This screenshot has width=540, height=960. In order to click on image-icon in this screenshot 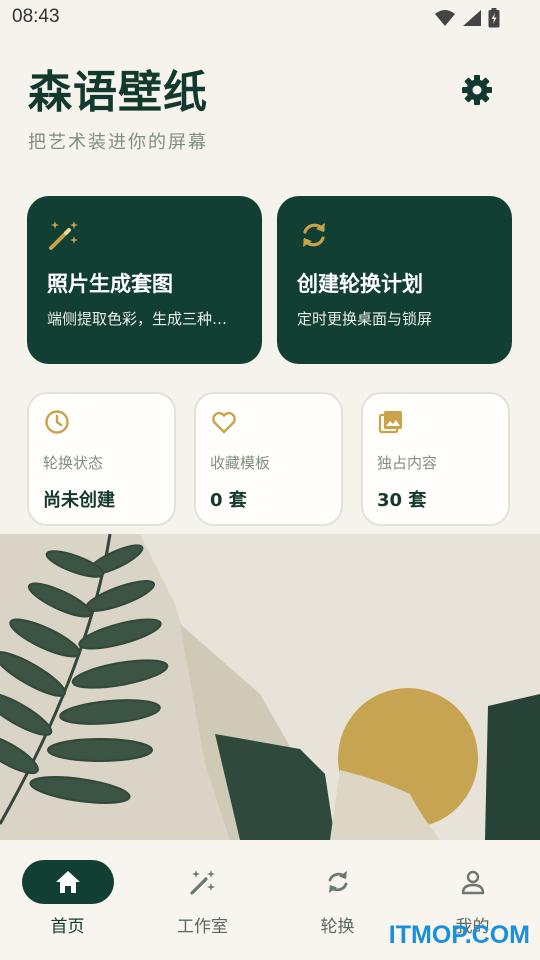, I will do `click(390, 422)`.